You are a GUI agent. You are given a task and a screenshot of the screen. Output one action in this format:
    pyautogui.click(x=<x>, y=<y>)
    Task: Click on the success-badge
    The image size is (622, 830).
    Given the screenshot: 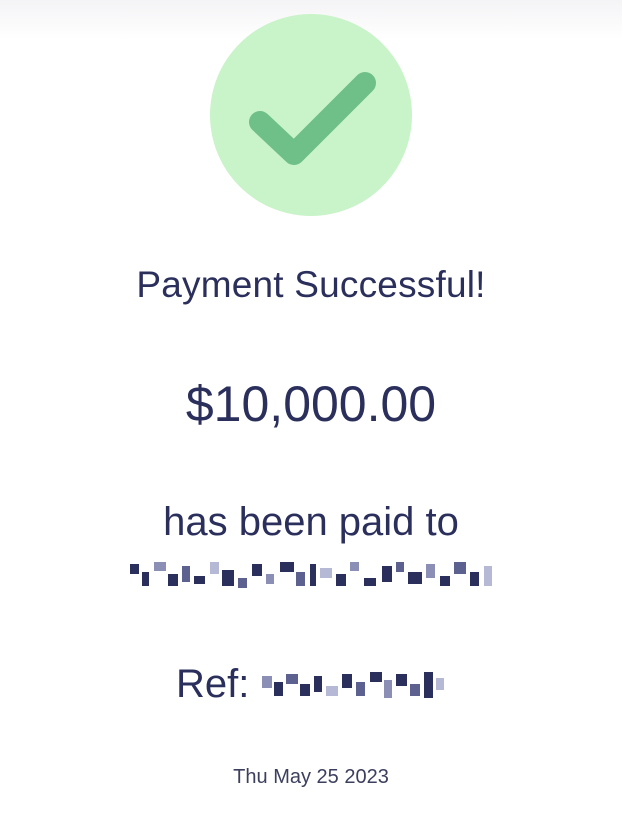 What is the action you would take?
    pyautogui.click(x=311, y=115)
    